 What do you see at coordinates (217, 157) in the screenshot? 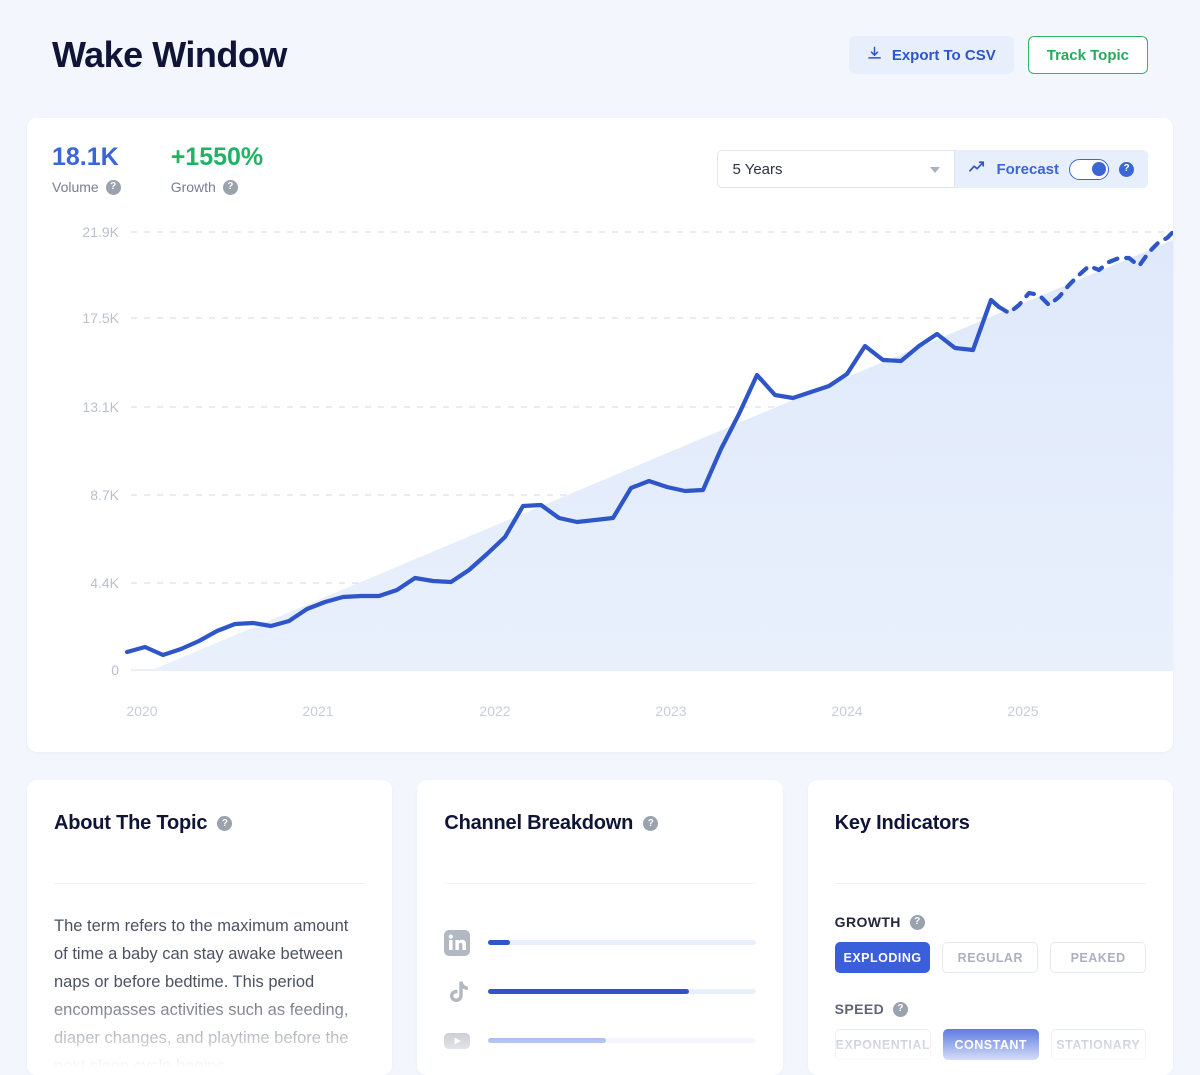
I see `growth-value: +1550%` at bounding box center [217, 157].